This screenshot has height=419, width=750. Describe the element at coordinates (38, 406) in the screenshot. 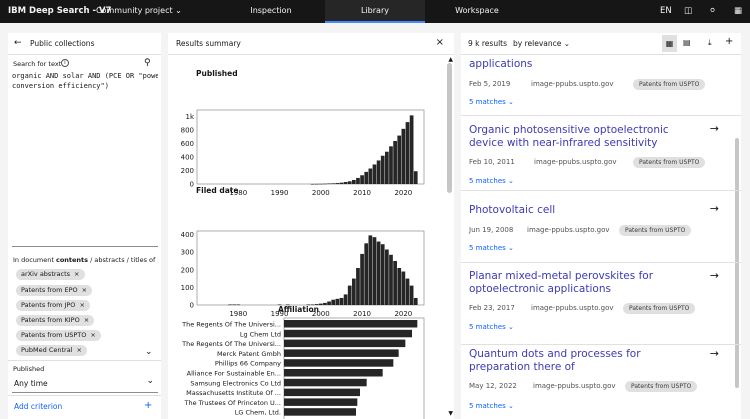

I see `add-criterion-link: Add criterion` at that location.